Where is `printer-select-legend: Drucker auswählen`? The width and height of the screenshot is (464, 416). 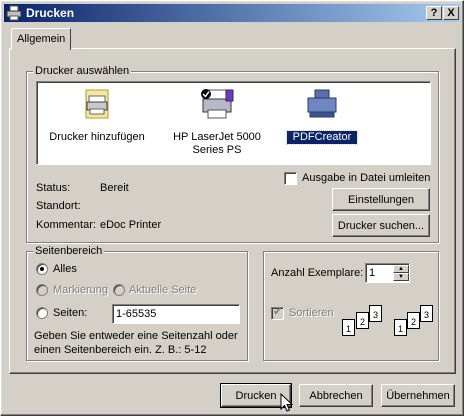 printer-select-legend: Drucker auswählen is located at coordinates (82, 71).